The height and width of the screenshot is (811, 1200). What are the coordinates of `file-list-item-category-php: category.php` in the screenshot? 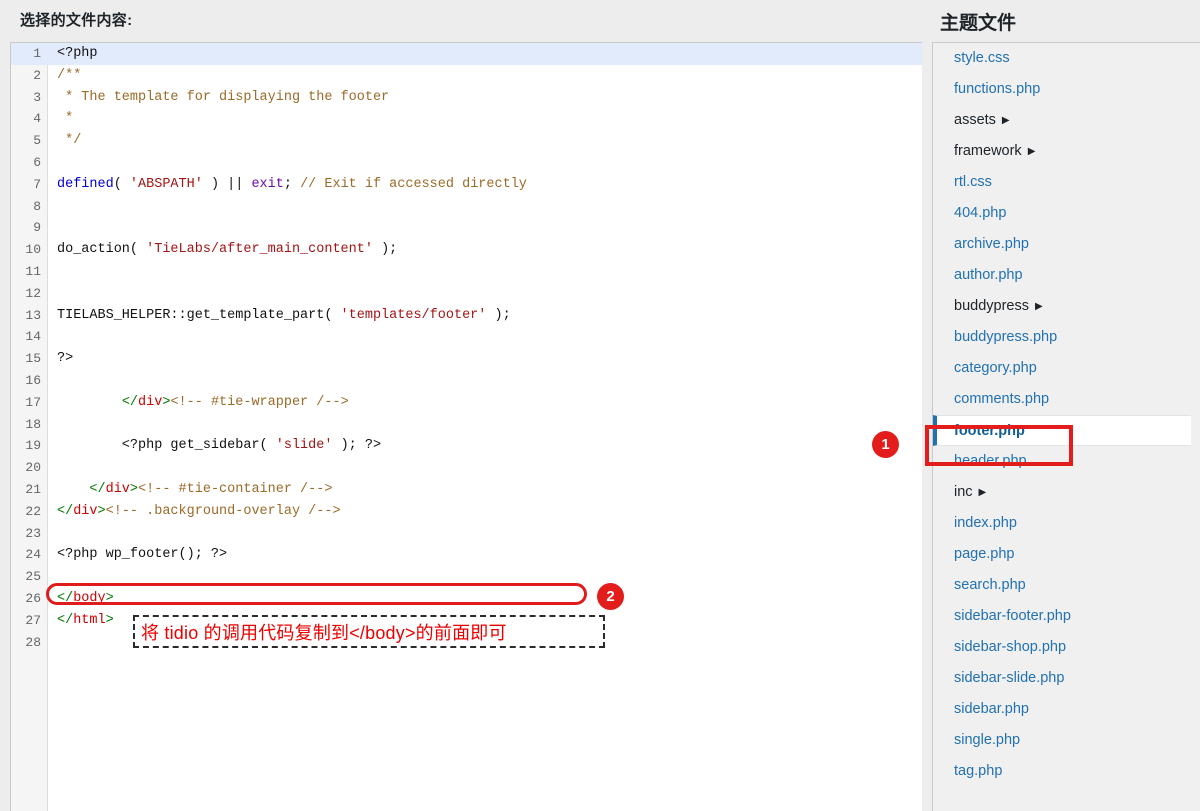 It's located at (1066, 368).